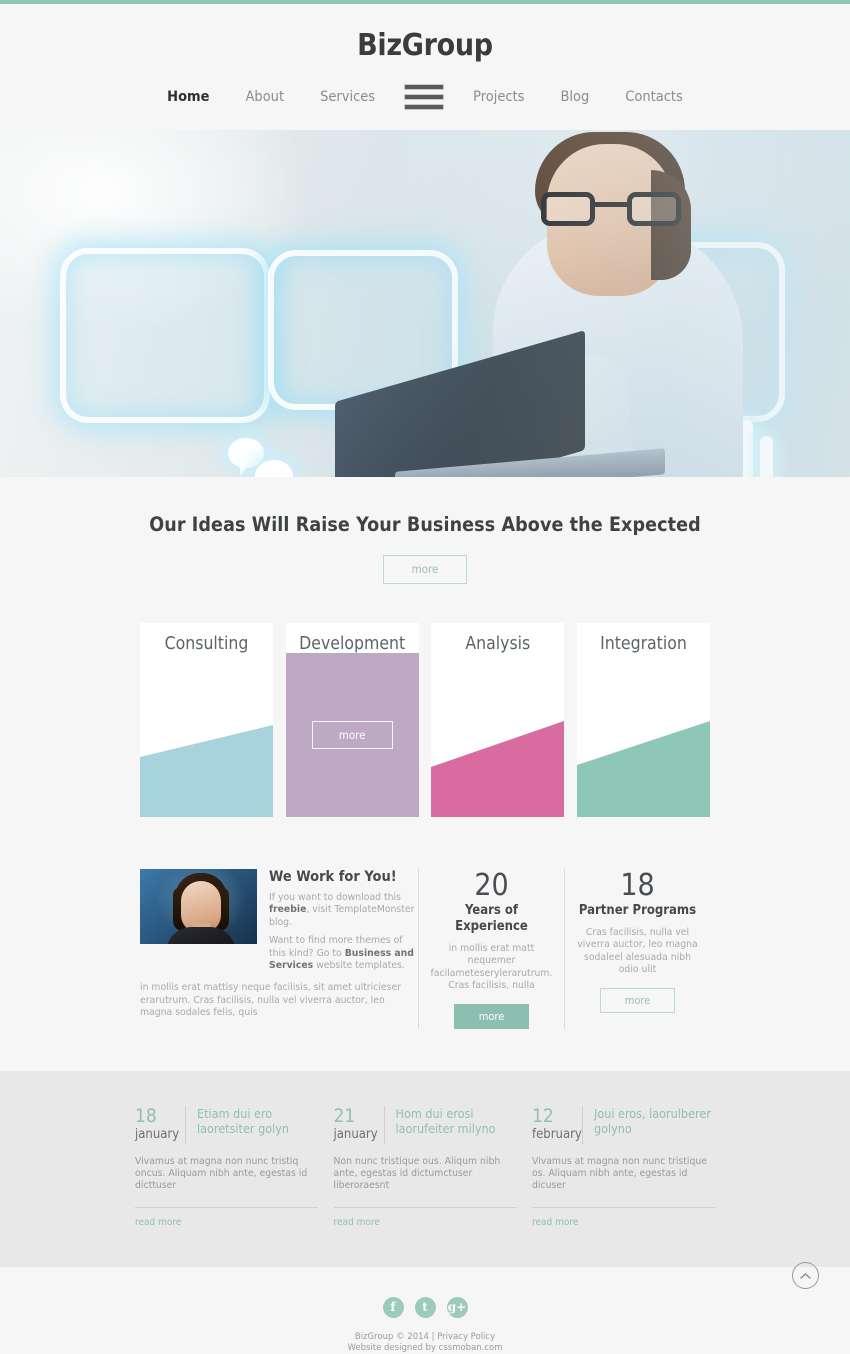  Describe the element at coordinates (333, 877) in the screenshot. I see `work-heading: We Work for You!` at that location.